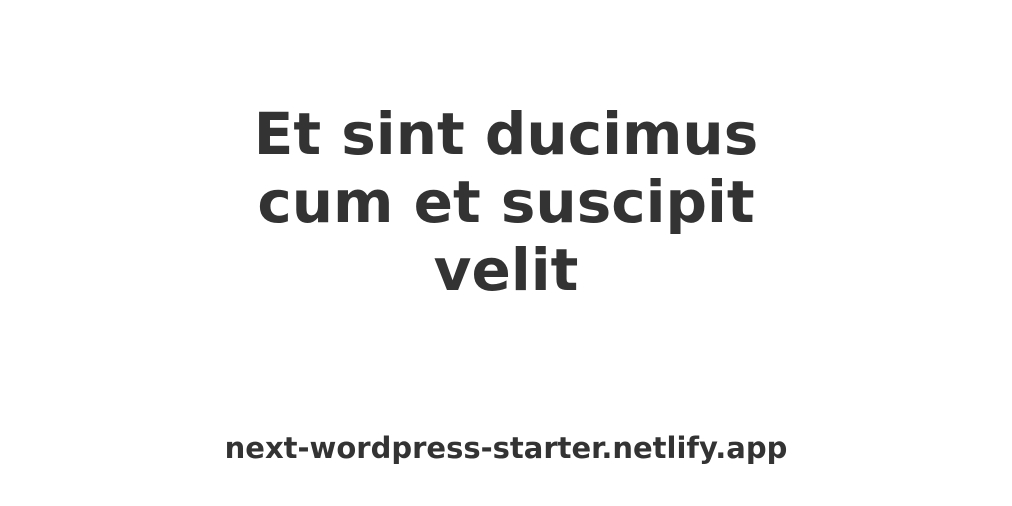  I want to click on post-title-line: Et sint ducimus, so click(506, 134).